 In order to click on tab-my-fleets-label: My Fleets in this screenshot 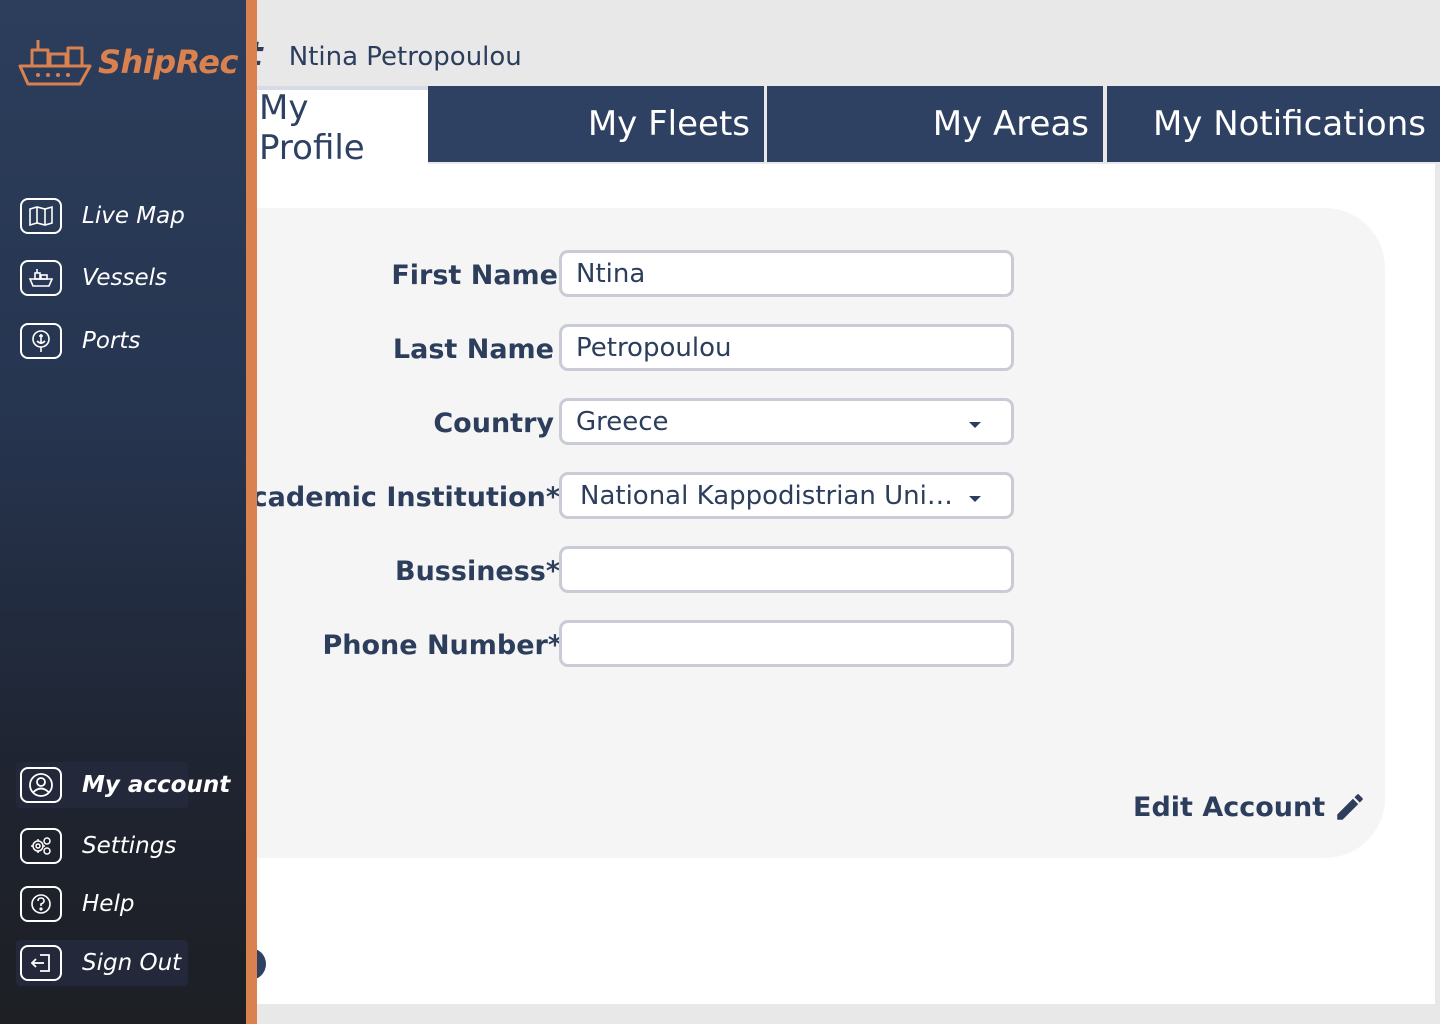, I will do `click(668, 124)`.